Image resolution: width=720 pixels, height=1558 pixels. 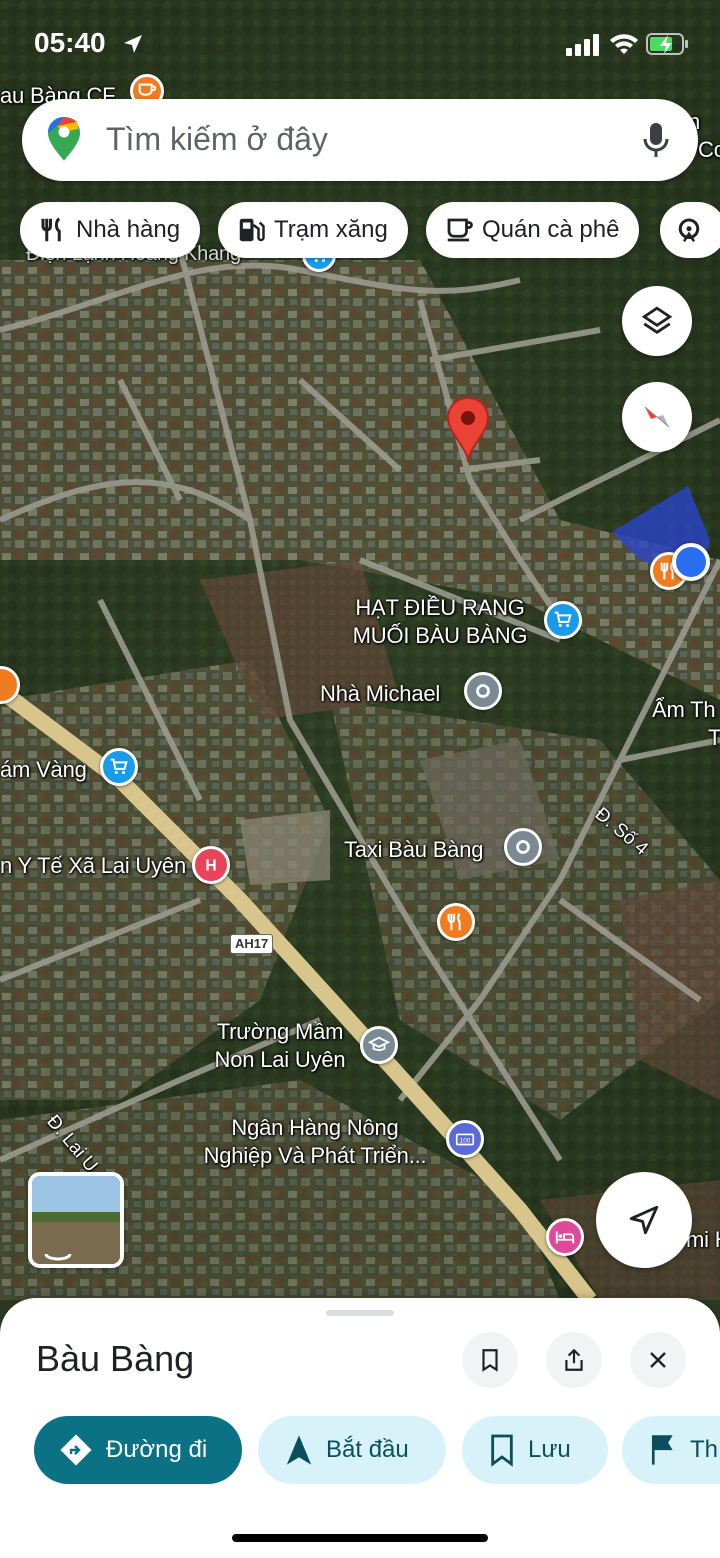 I want to click on share-icon, so click(x=574, y=1359).